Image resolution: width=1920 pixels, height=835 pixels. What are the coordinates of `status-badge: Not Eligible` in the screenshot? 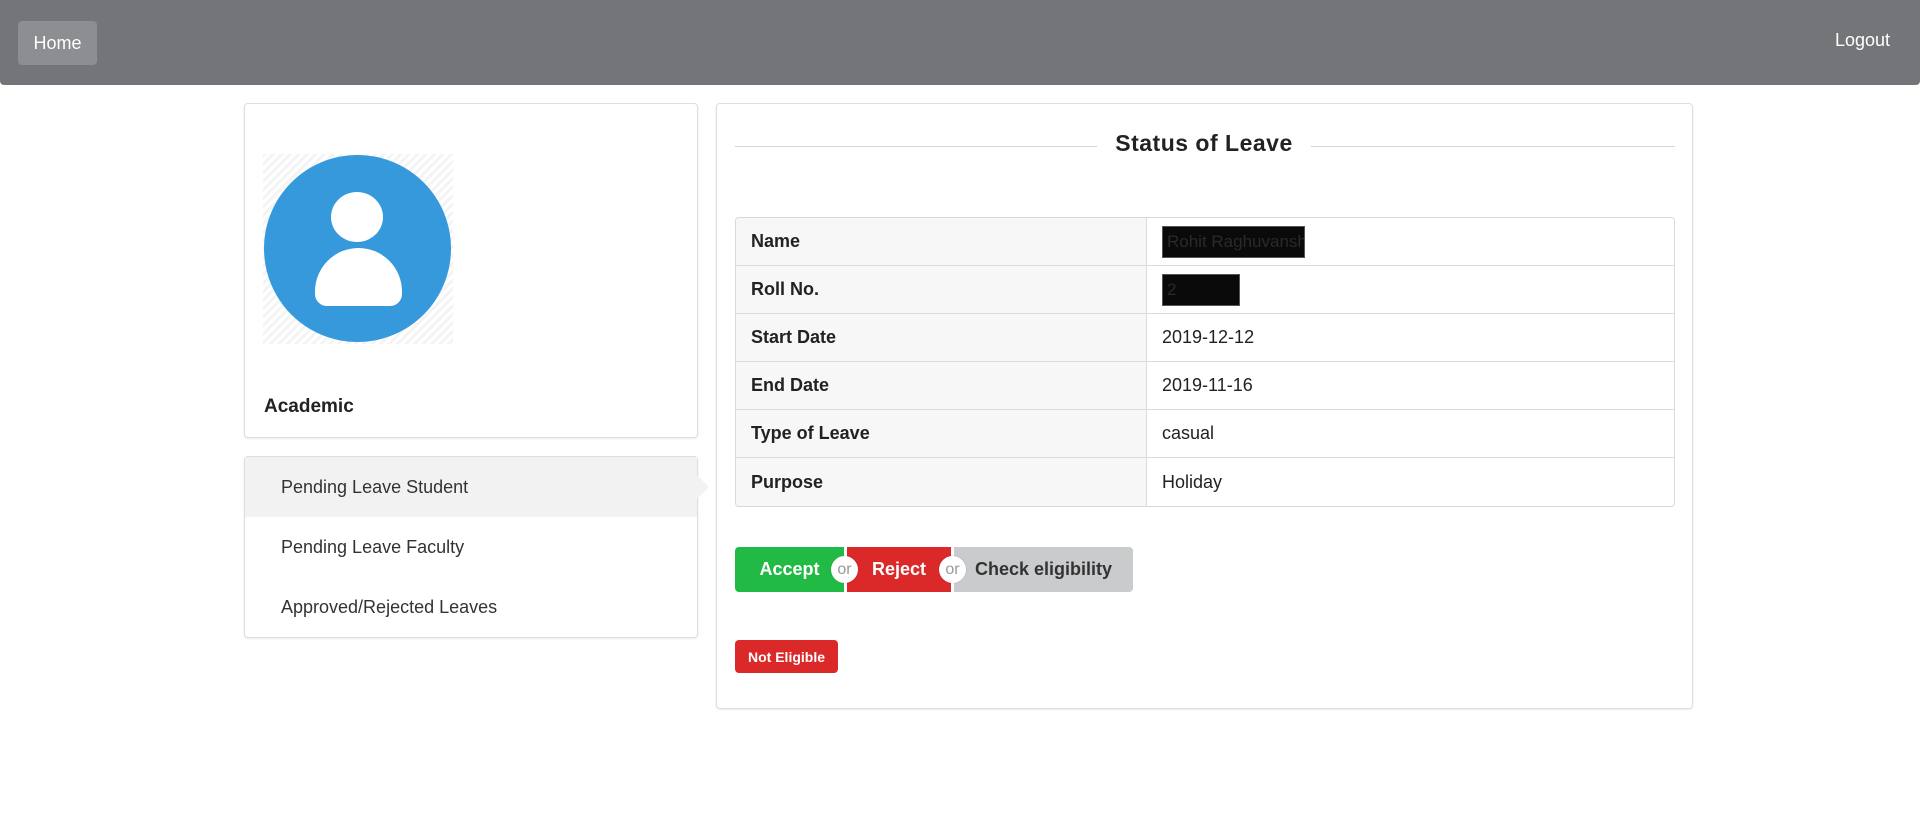 It's located at (786, 656).